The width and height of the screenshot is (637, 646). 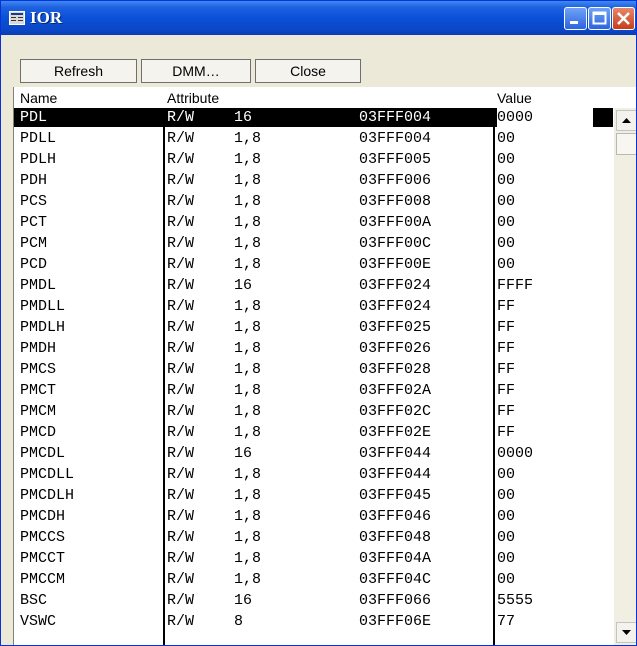 What do you see at coordinates (38, 432) in the screenshot?
I see `register-name: PMCD` at bounding box center [38, 432].